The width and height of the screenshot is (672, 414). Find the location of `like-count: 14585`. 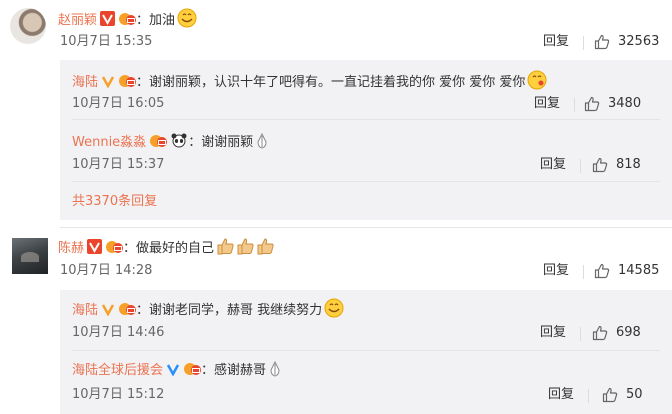

like-count: 14585 is located at coordinates (639, 270).